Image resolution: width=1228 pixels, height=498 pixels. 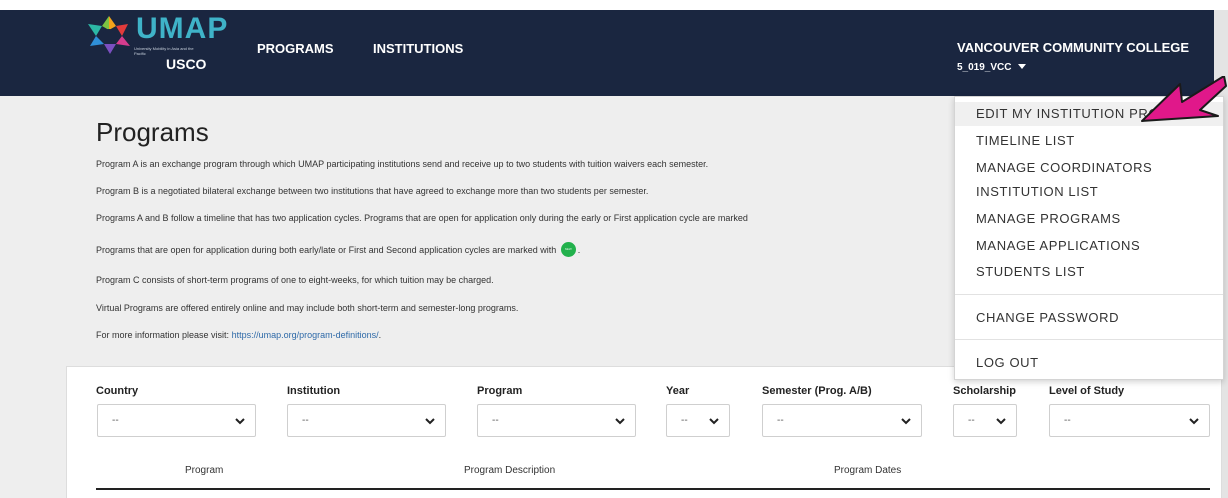 I want to click on nav-link-institutions: INSTITUTIONS, so click(x=418, y=48).